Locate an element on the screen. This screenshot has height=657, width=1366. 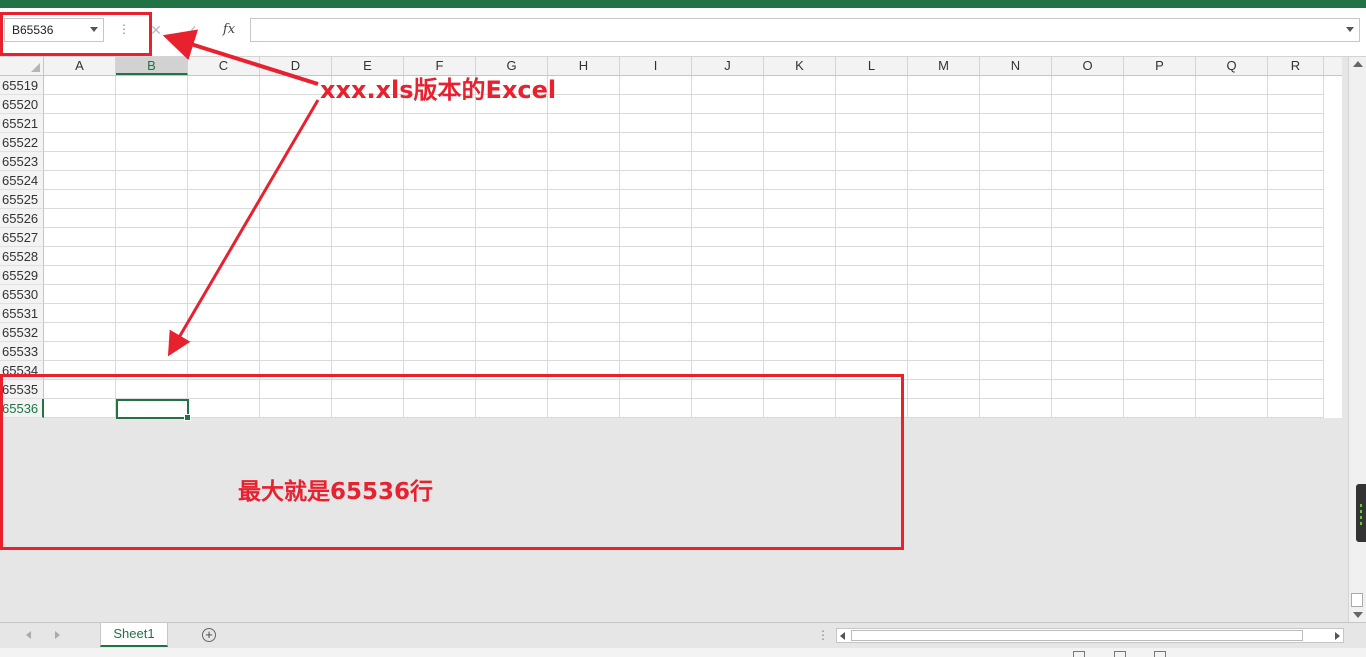
row-header: 65525 is located at coordinates (22, 199).